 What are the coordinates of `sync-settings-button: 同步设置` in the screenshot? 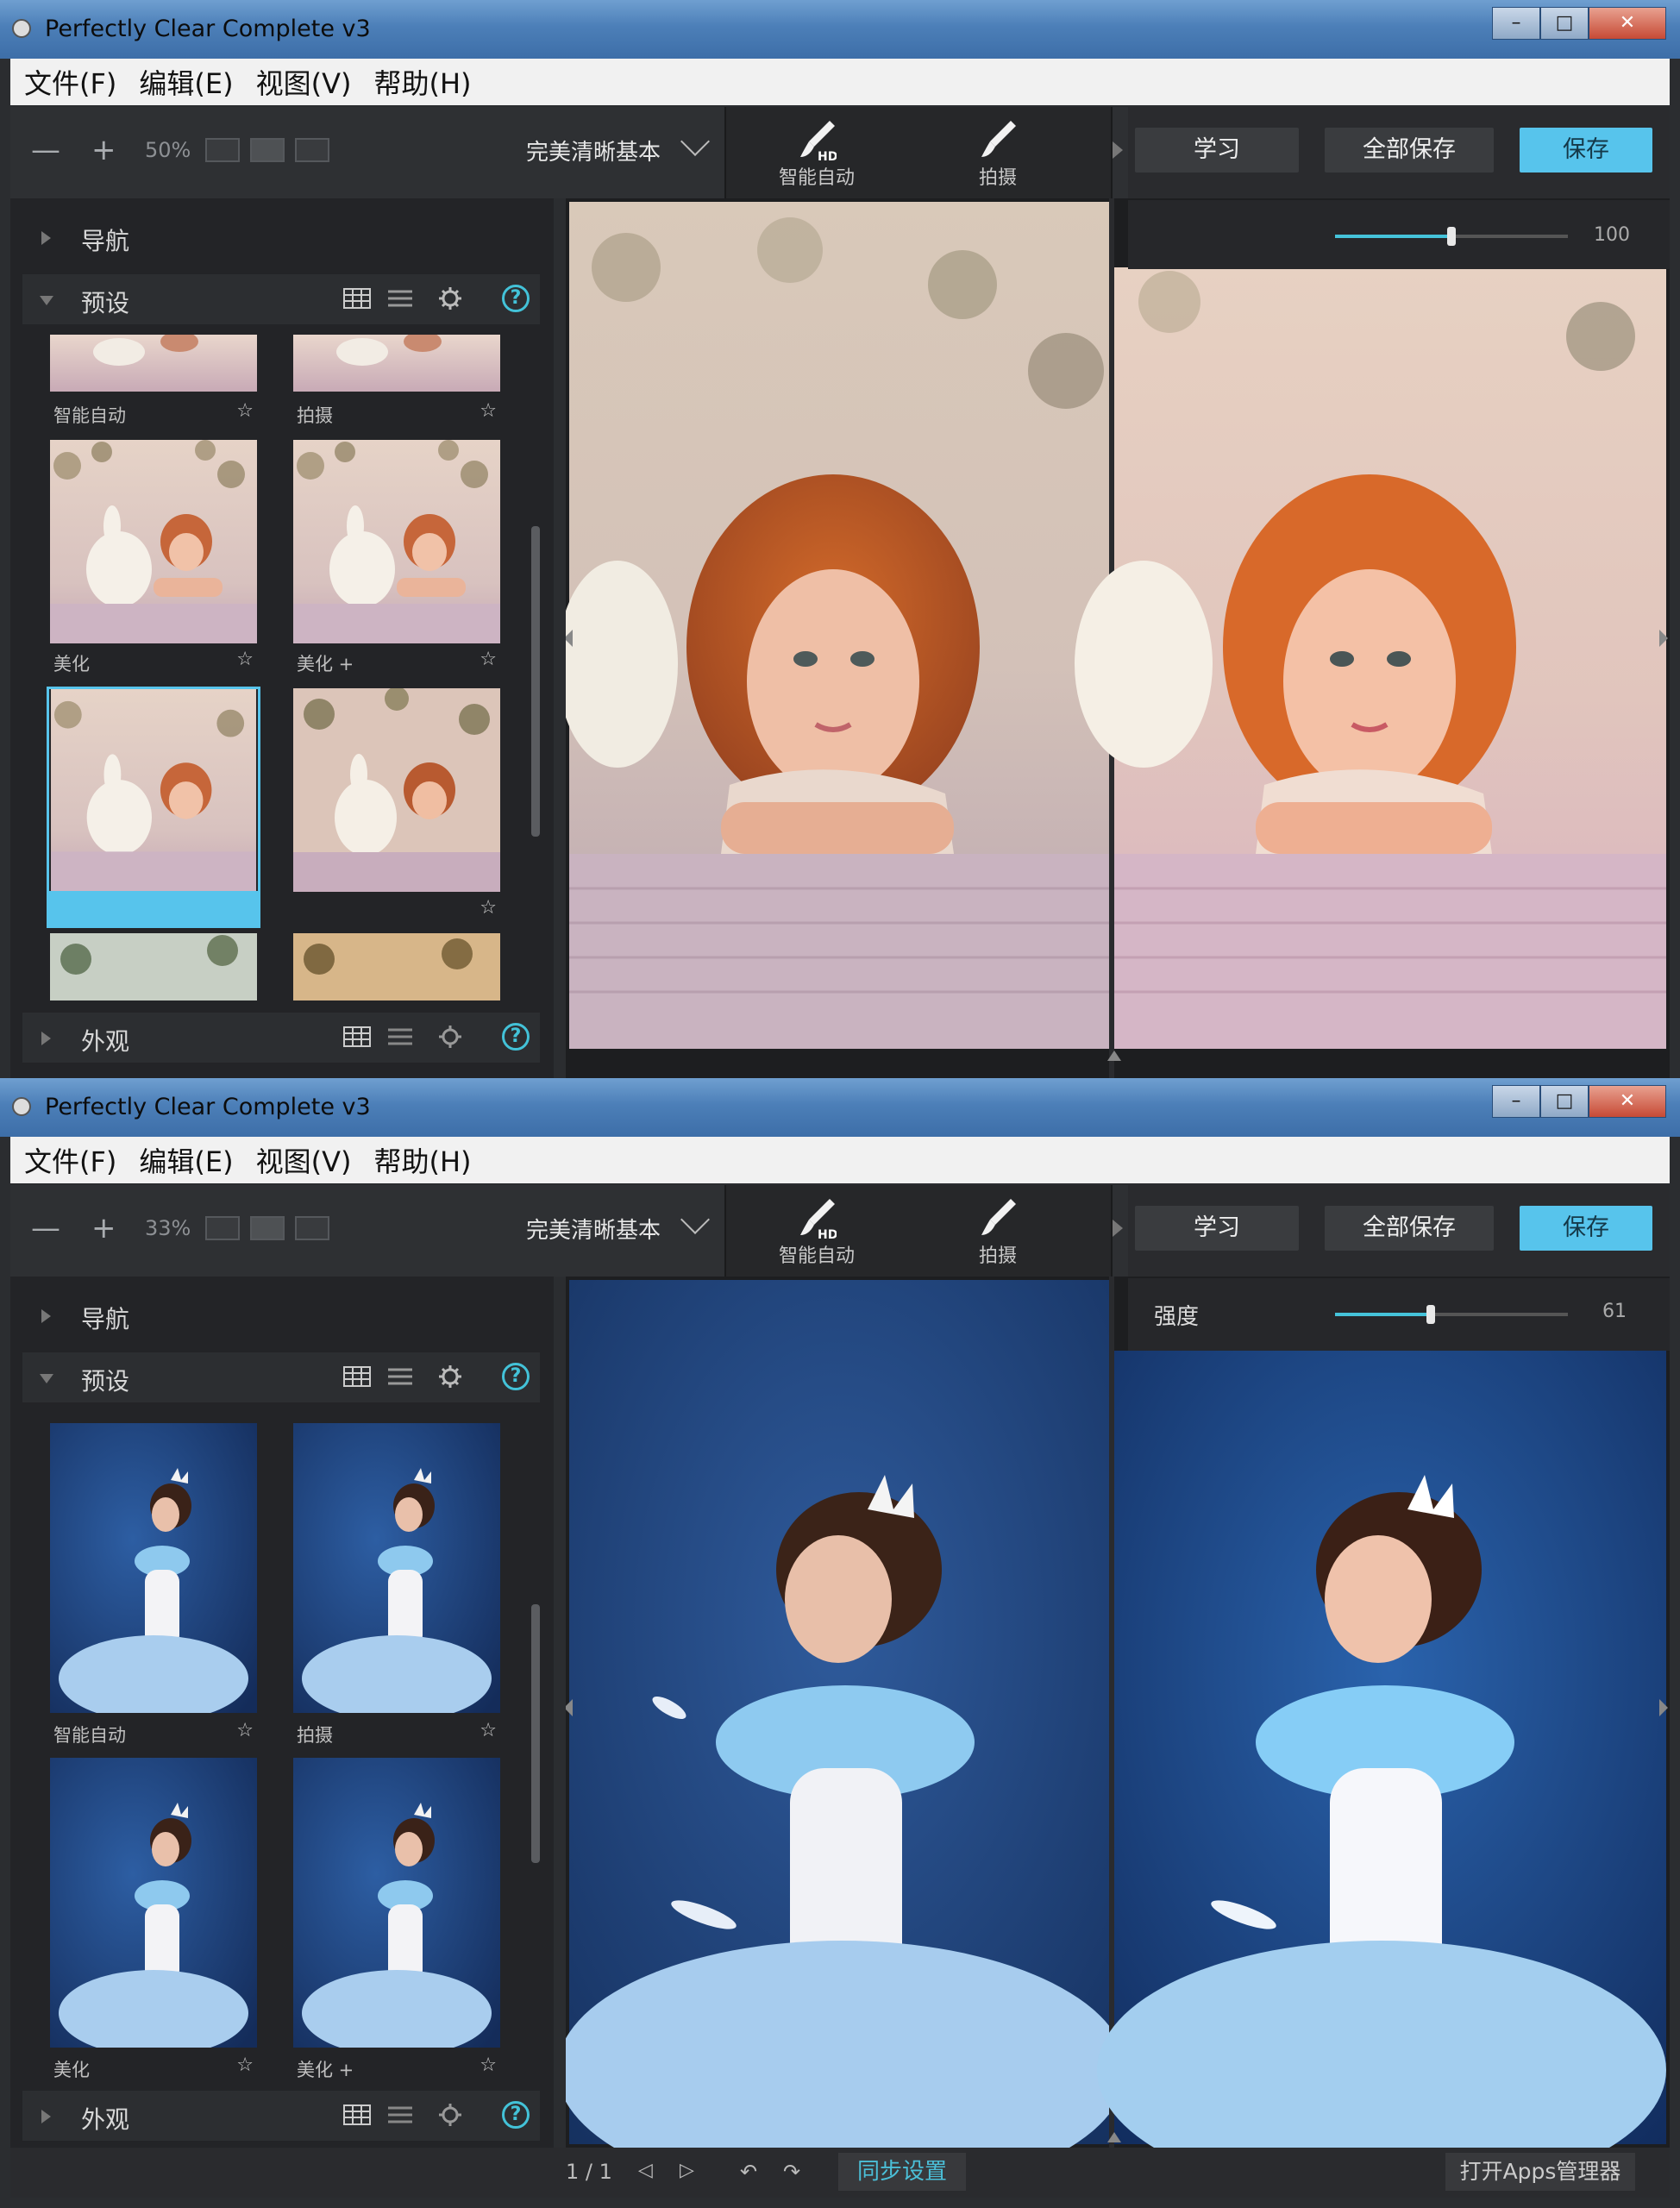 It's located at (902, 2172).